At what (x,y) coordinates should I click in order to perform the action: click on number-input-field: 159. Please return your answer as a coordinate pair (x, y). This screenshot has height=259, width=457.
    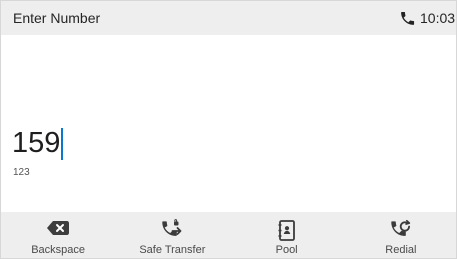
    Looking at the image, I should click on (38, 146).